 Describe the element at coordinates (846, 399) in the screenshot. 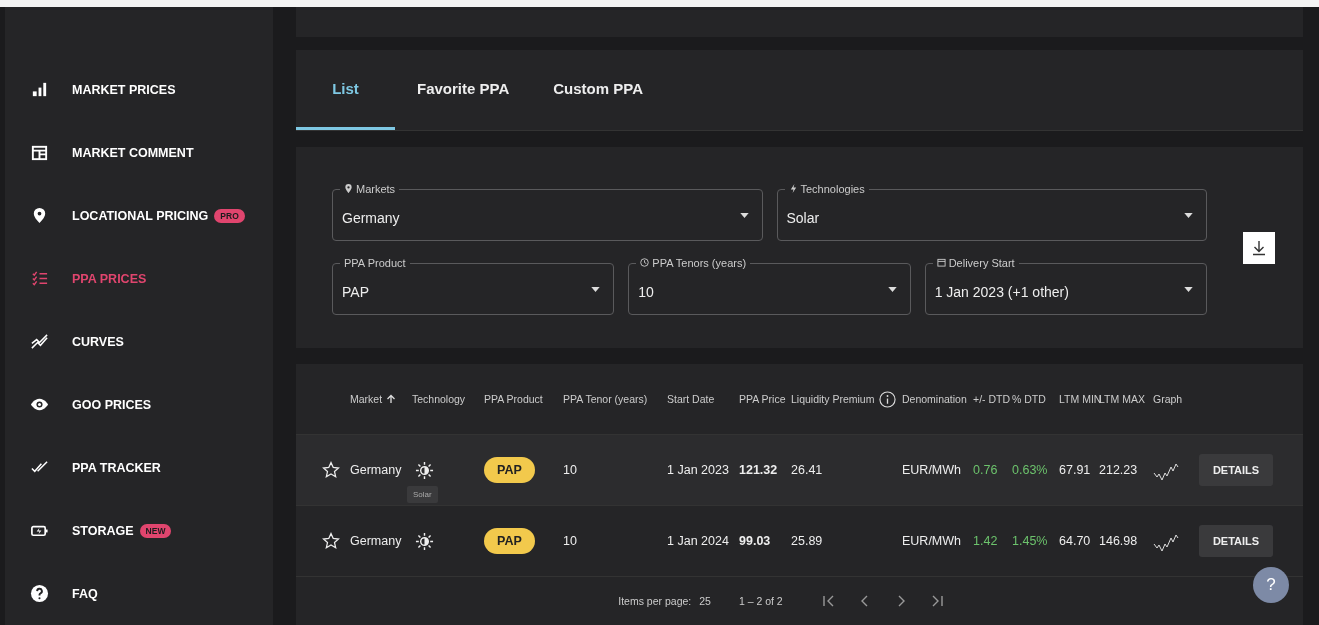

I see `column-header: Liquidity Premium` at that location.